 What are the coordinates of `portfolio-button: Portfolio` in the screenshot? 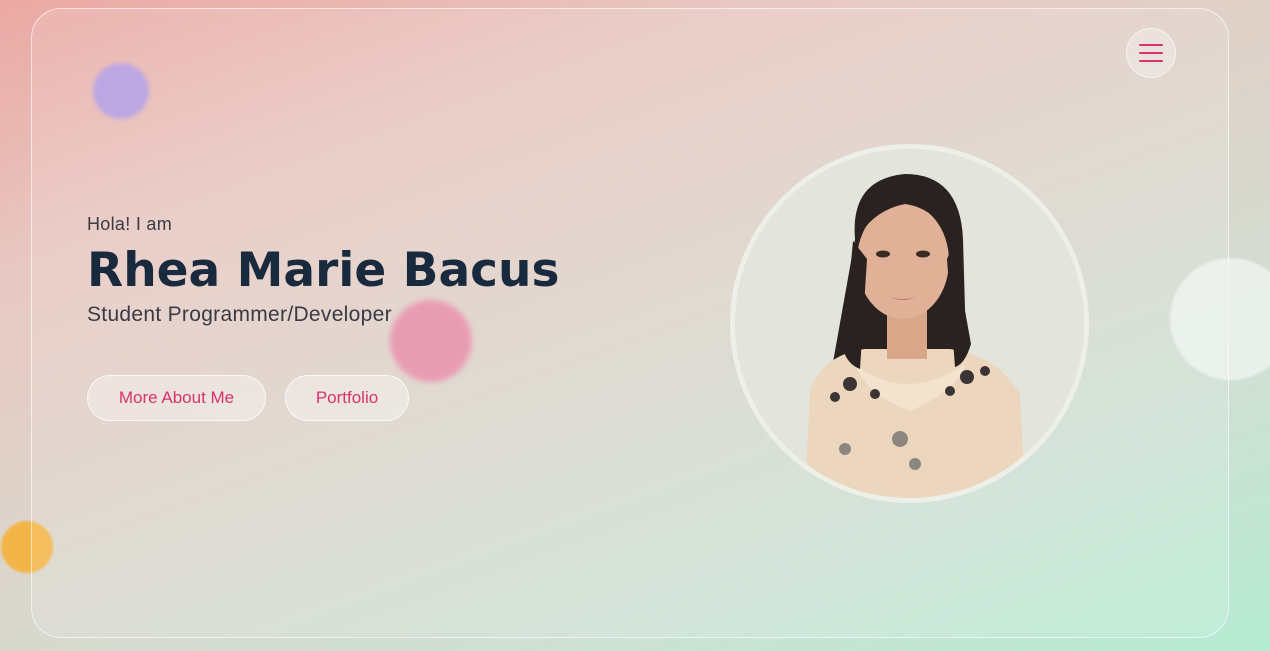 It's located at (347, 398).